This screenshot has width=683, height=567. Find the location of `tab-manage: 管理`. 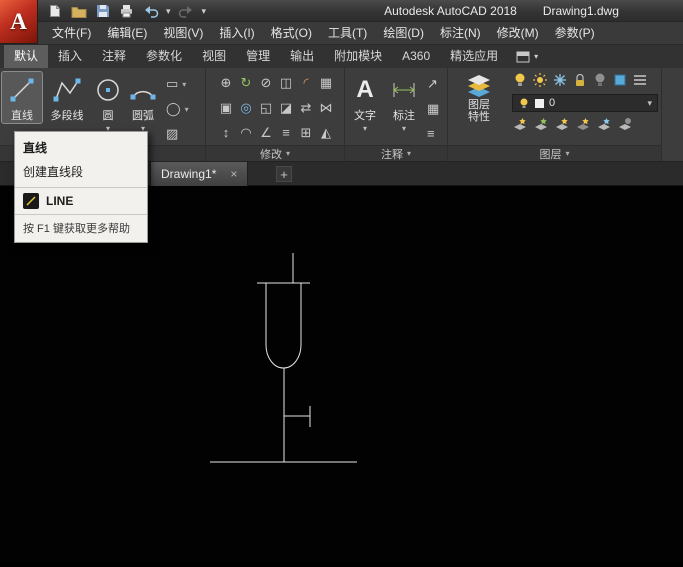

tab-manage: 管理 is located at coordinates (258, 56).